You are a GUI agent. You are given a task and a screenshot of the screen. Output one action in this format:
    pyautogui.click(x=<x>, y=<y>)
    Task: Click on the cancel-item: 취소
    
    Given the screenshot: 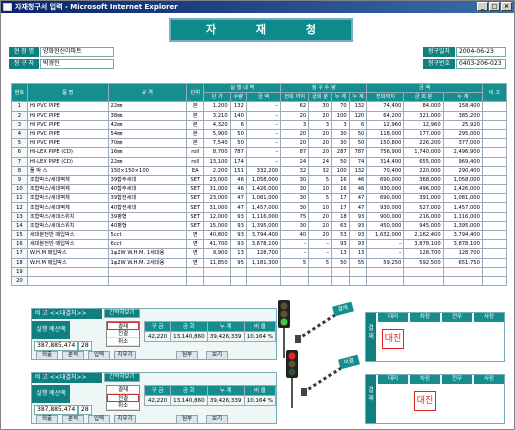 What is the action you would take?
    pyautogui.click(x=123, y=342)
    